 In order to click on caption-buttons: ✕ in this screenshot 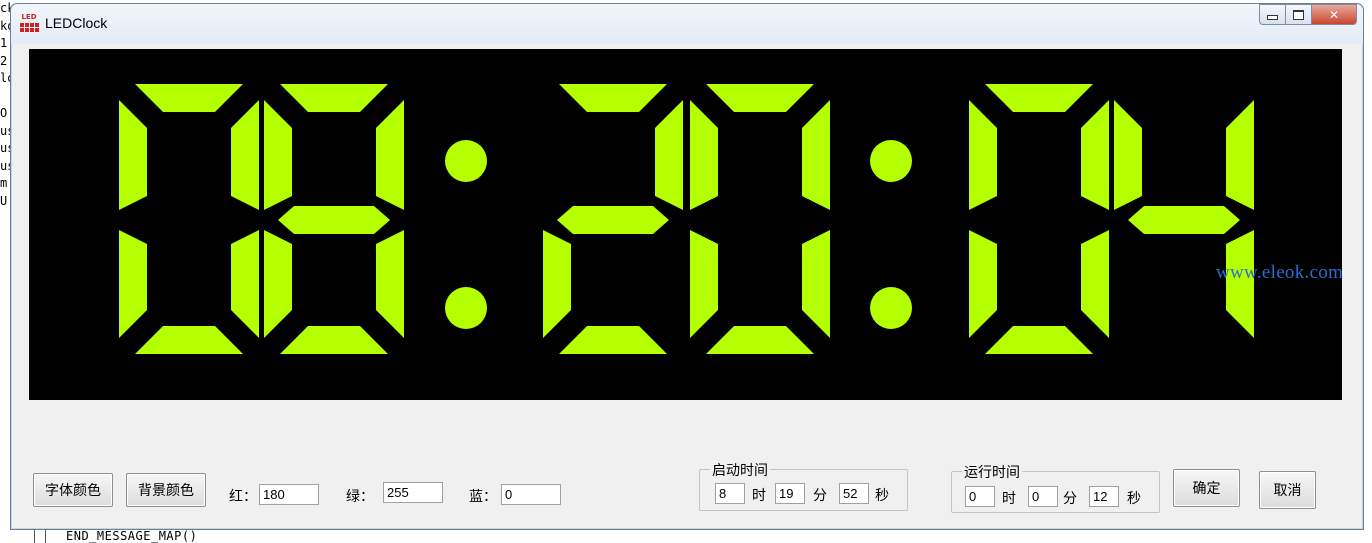, I will do `click(1308, 15)`.